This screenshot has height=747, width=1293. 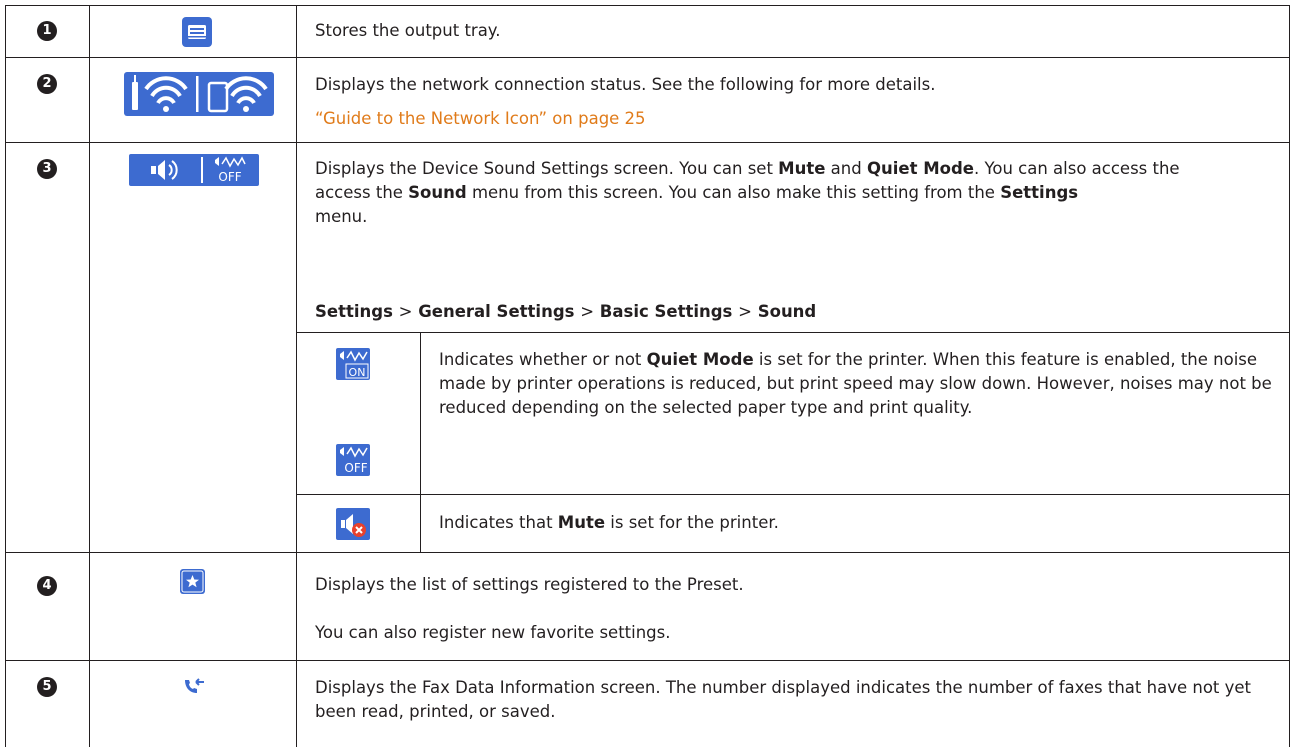 What do you see at coordinates (47, 169) in the screenshot?
I see `row-number-badge: 3` at bounding box center [47, 169].